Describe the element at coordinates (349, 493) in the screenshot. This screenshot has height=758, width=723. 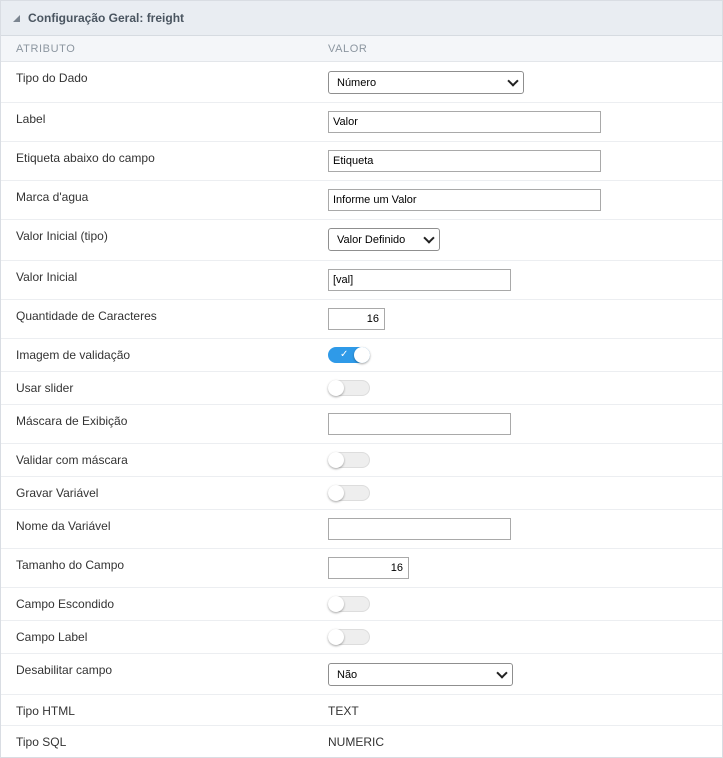
I see `gravar-variavel-toggle` at that location.